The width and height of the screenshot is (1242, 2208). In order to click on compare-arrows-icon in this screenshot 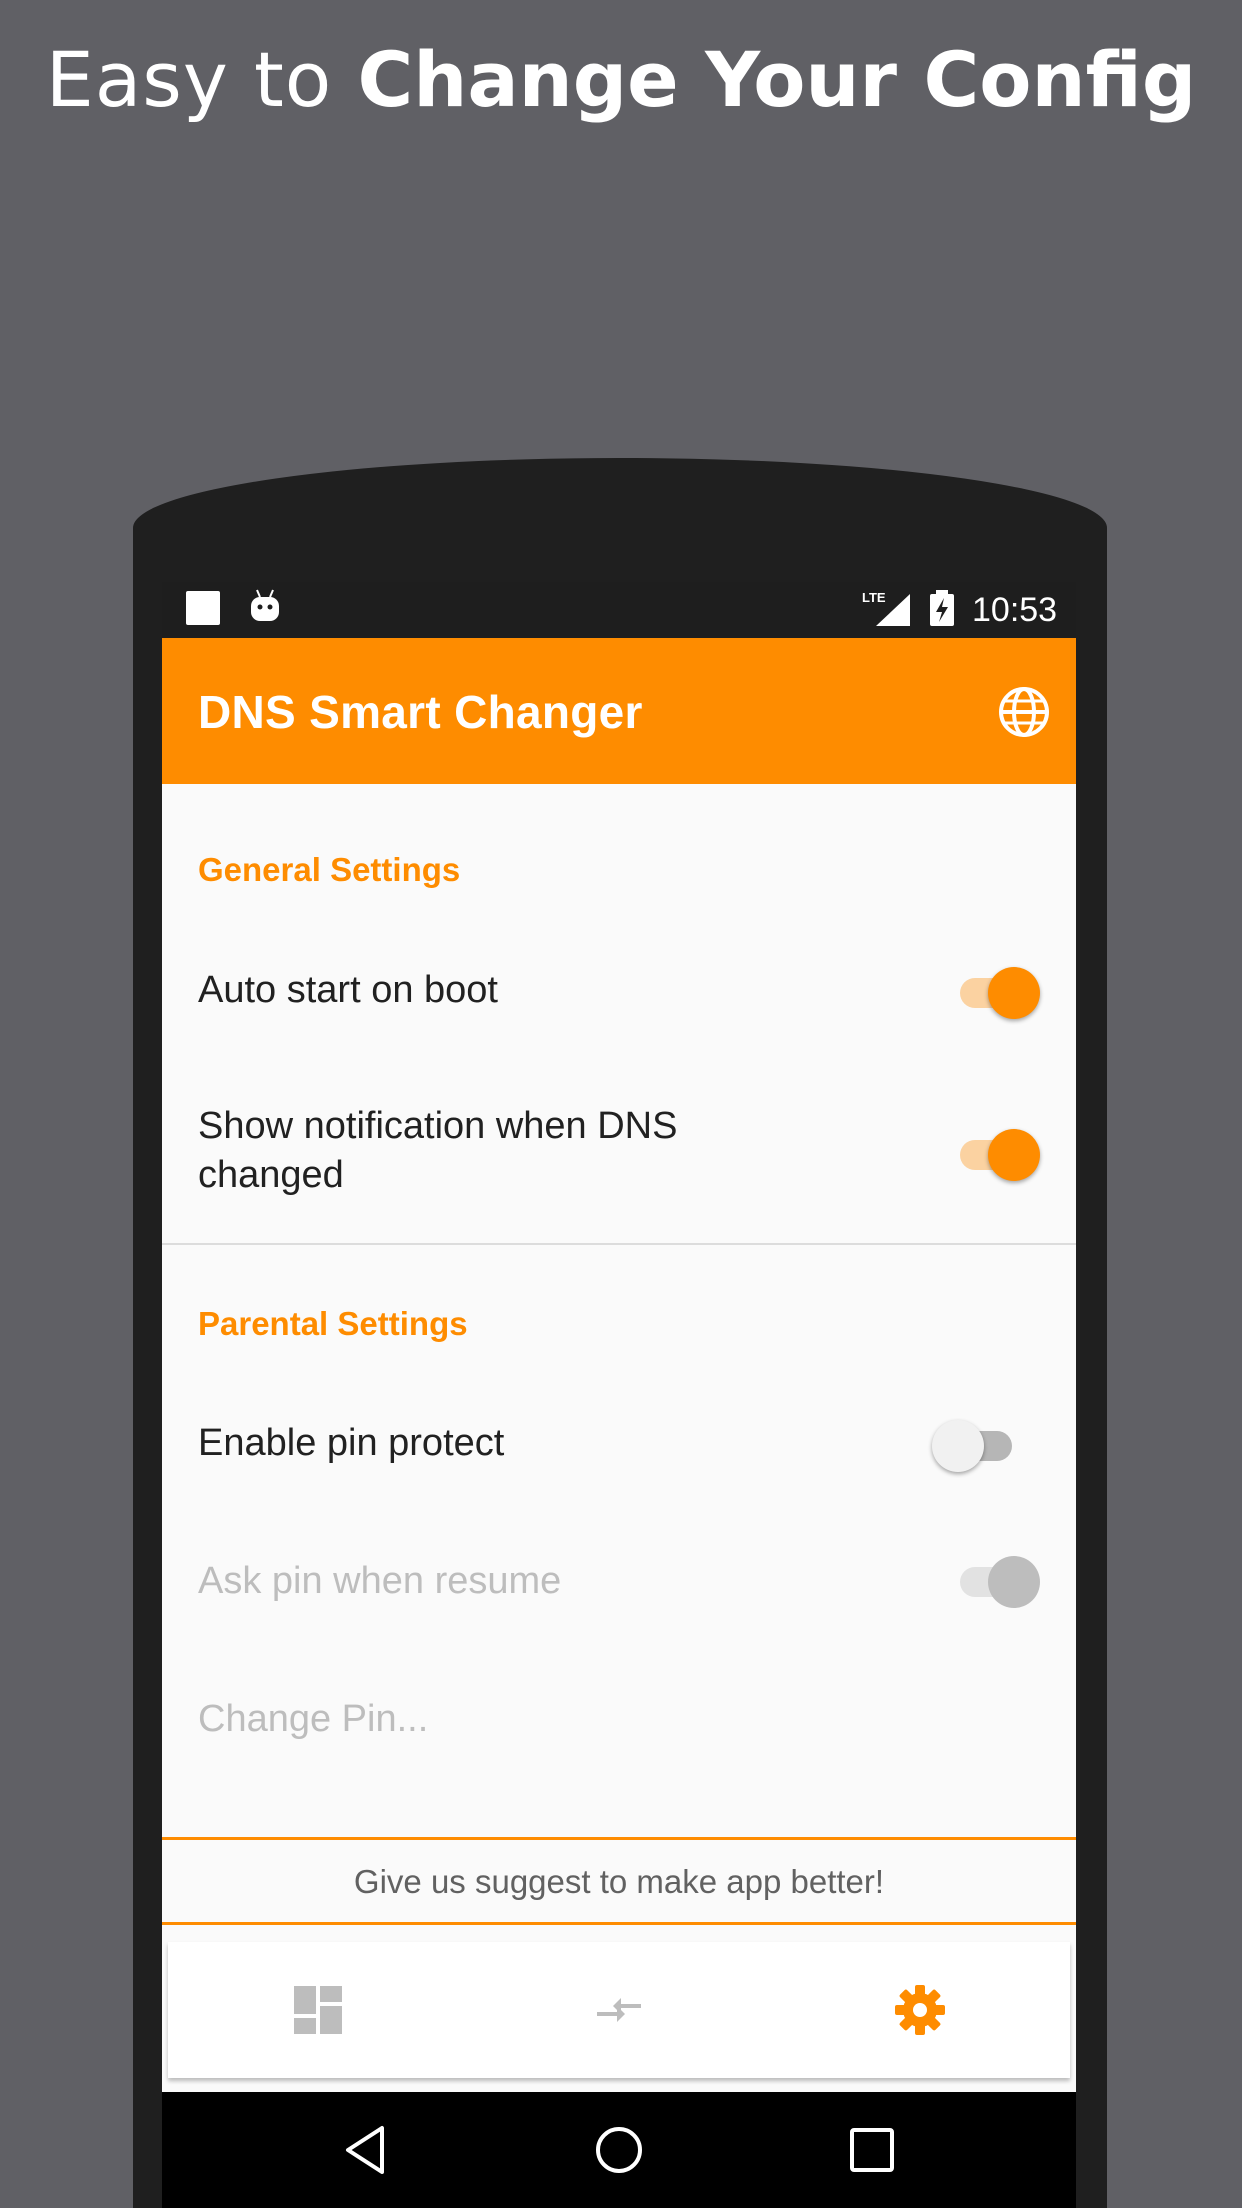, I will do `click(619, 2010)`.